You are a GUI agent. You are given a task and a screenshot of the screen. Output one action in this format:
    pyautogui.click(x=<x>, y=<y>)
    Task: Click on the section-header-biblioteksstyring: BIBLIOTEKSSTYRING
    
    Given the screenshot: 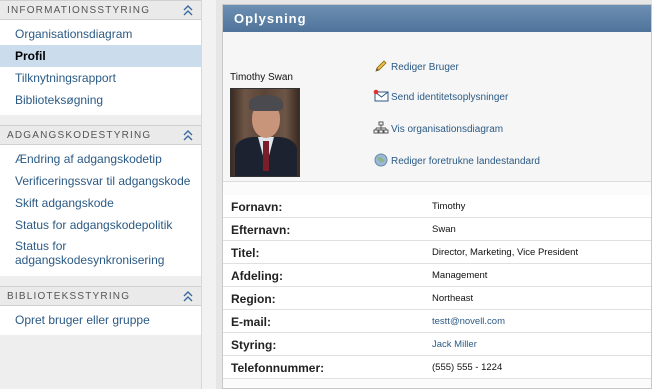 What is the action you would take?
    pyautogui.click(x=100, y=296)
    